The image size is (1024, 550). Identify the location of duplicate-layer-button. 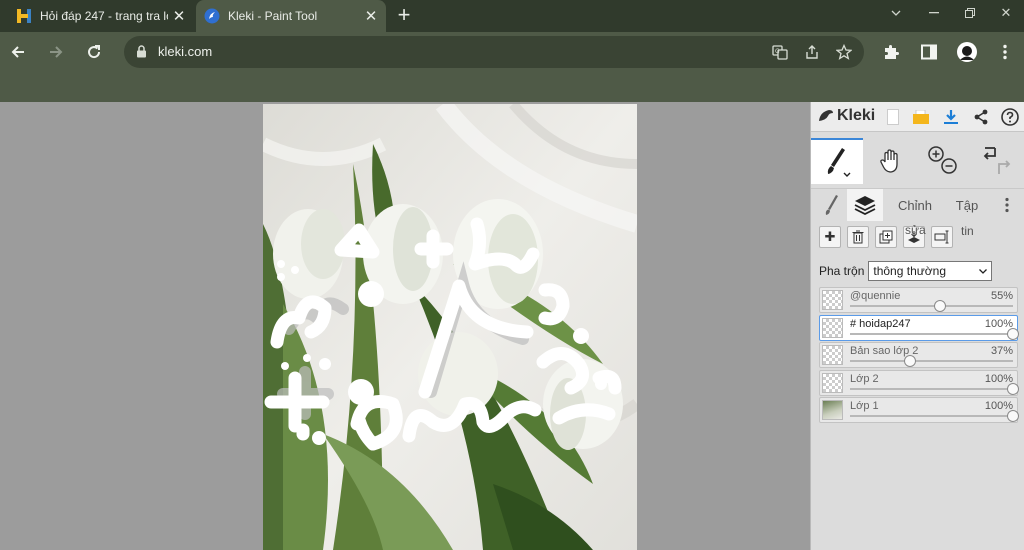
(886, 237).